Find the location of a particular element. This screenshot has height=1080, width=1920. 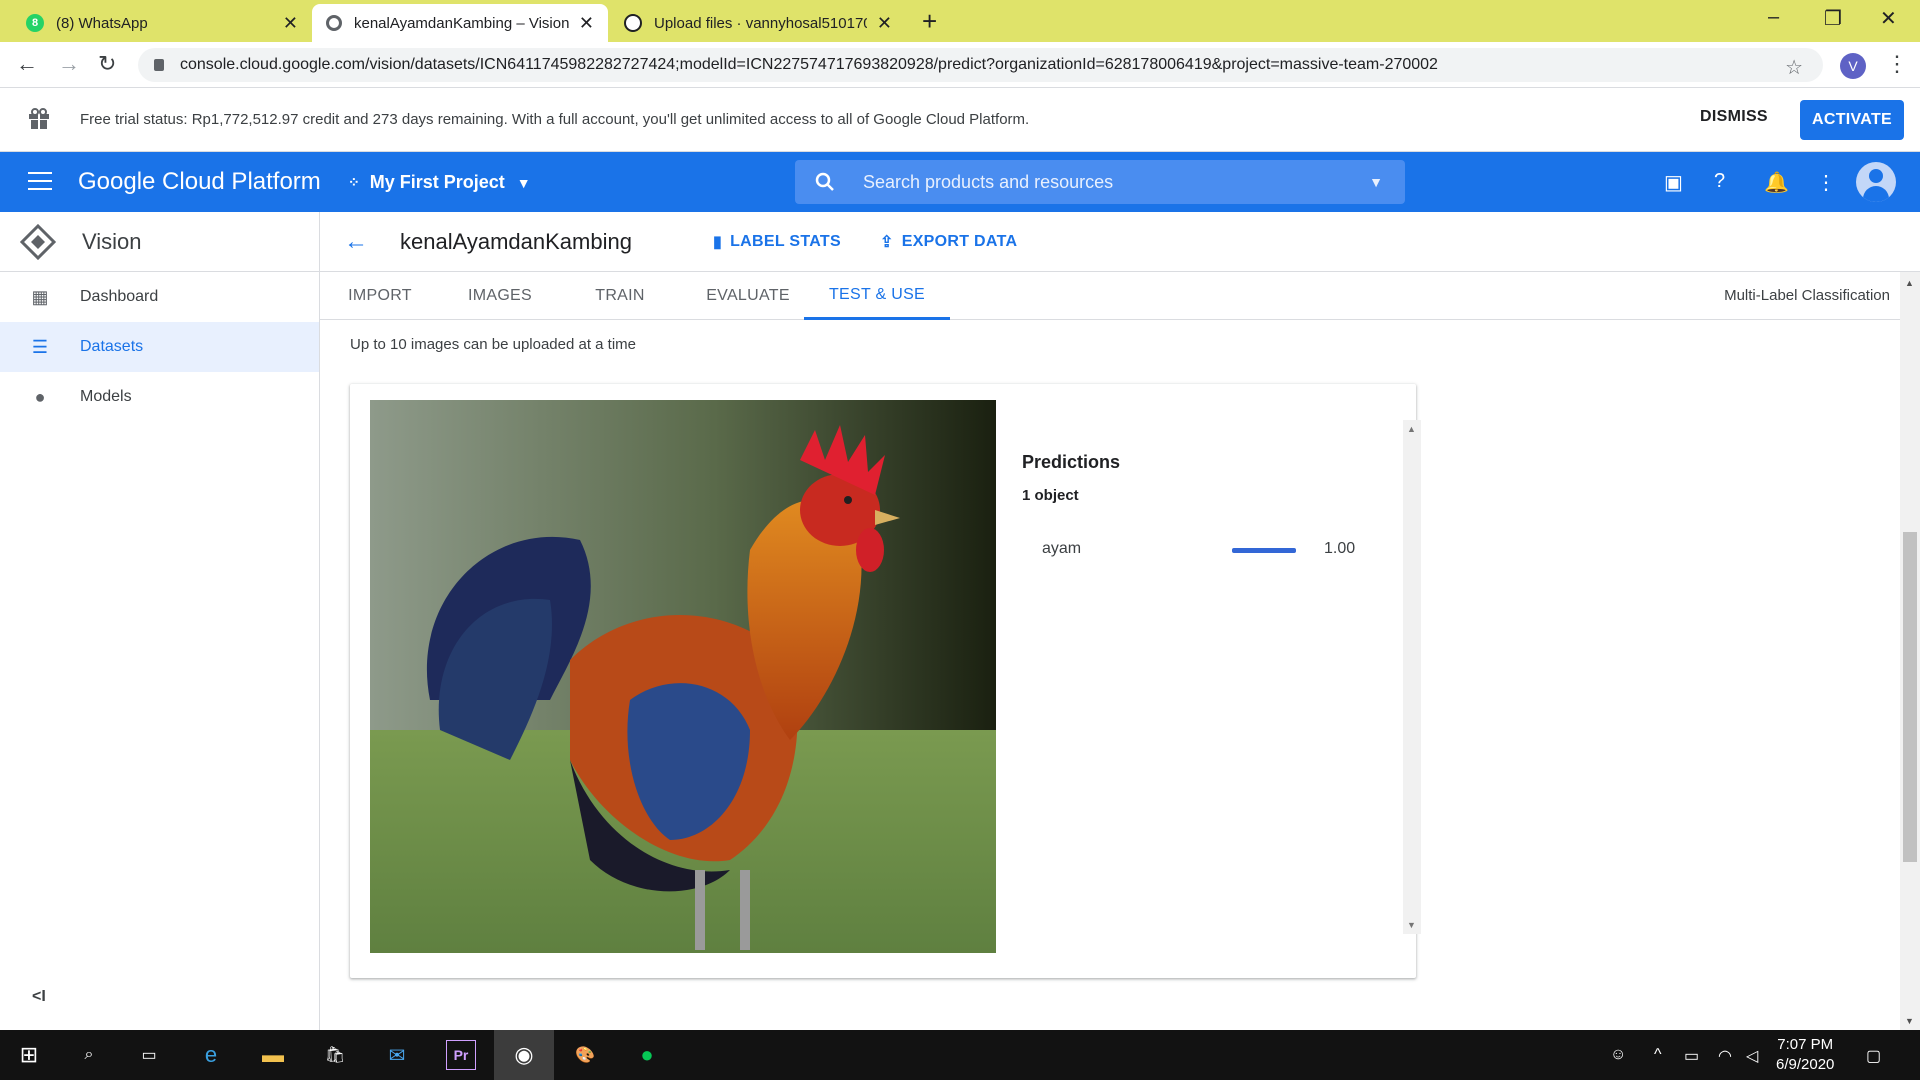

tab-whatsapp: 8 (8) WhatsApp ✕ is located at coordinates (162, 23).